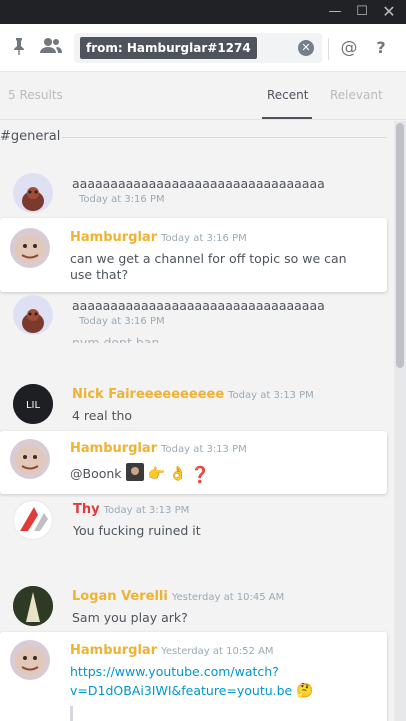 The image size is (406, 721). I want to click on author-name: Hamburglar Today at 3:16 PM, so click(158, 237).